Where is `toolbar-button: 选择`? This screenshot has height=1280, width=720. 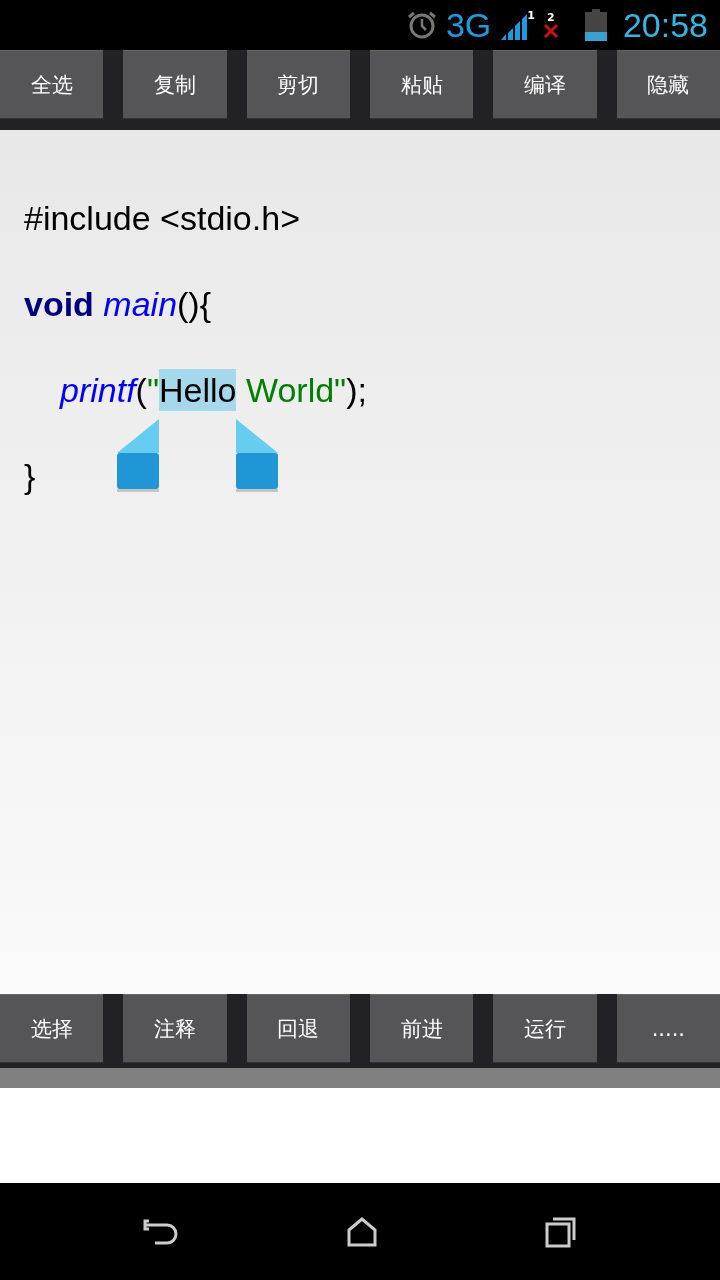 toolbar-button: 选择 is located at coordinates (52, 1028).